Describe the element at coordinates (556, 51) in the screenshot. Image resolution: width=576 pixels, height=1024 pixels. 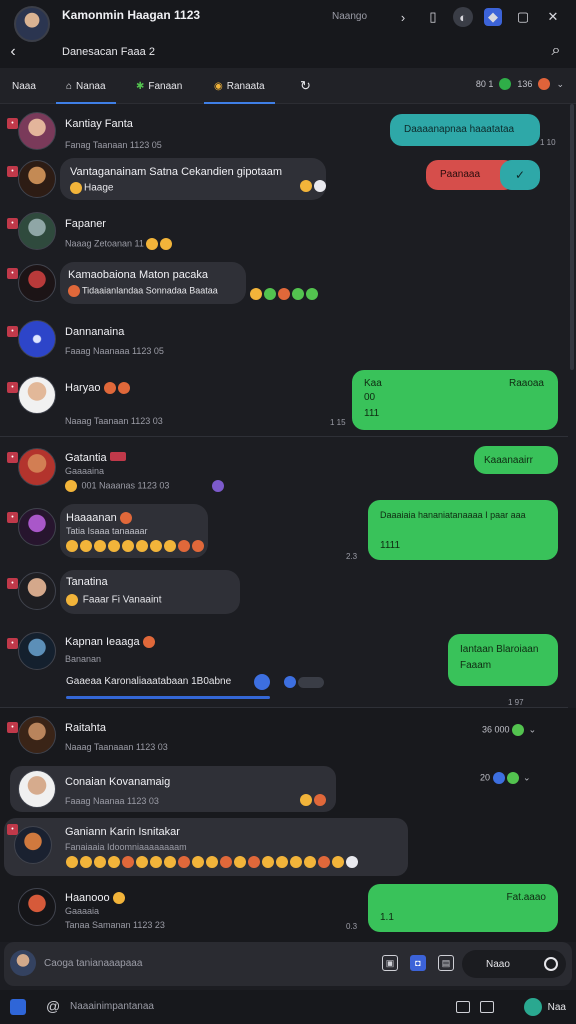
I see `search-icon: ⌕` at that location.